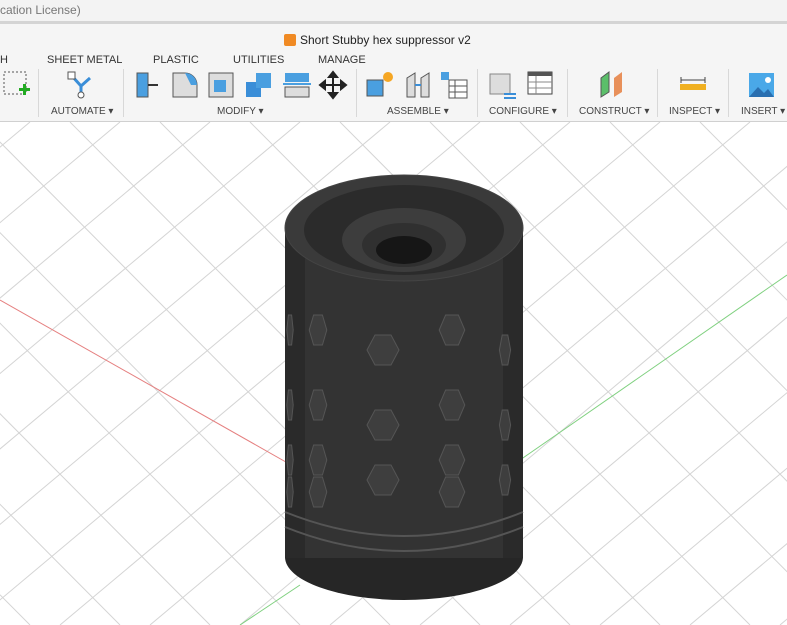 The height and width of the screenshot is (625, 787). Describe the element at coordinates (259, 85) in the screenshot. I see `combine-icon` at that location.